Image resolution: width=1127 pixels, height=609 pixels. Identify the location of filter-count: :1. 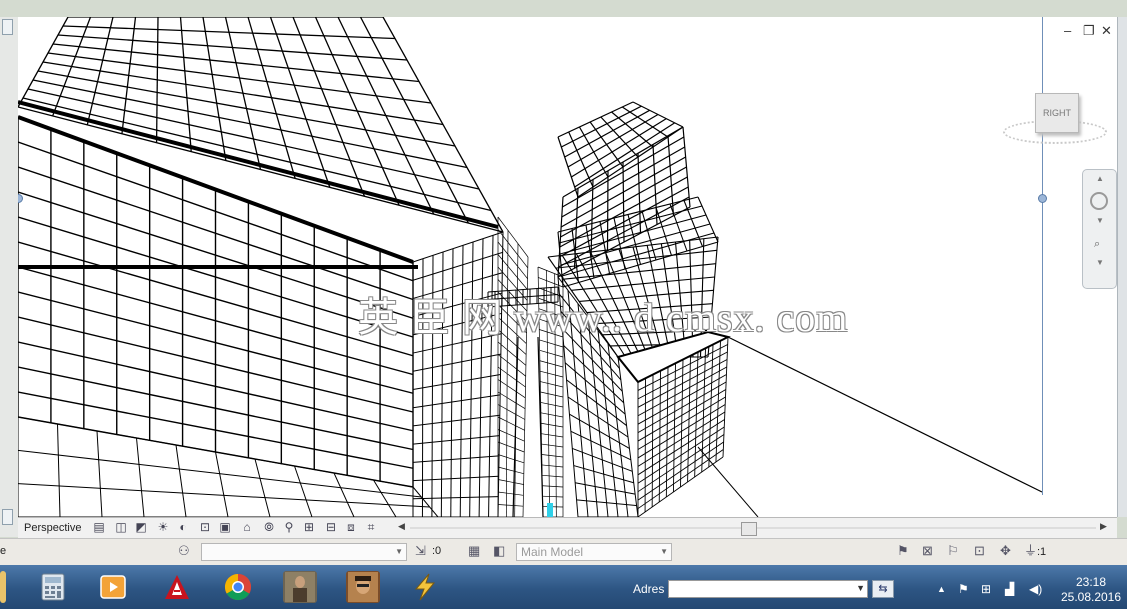
(1042, 552).